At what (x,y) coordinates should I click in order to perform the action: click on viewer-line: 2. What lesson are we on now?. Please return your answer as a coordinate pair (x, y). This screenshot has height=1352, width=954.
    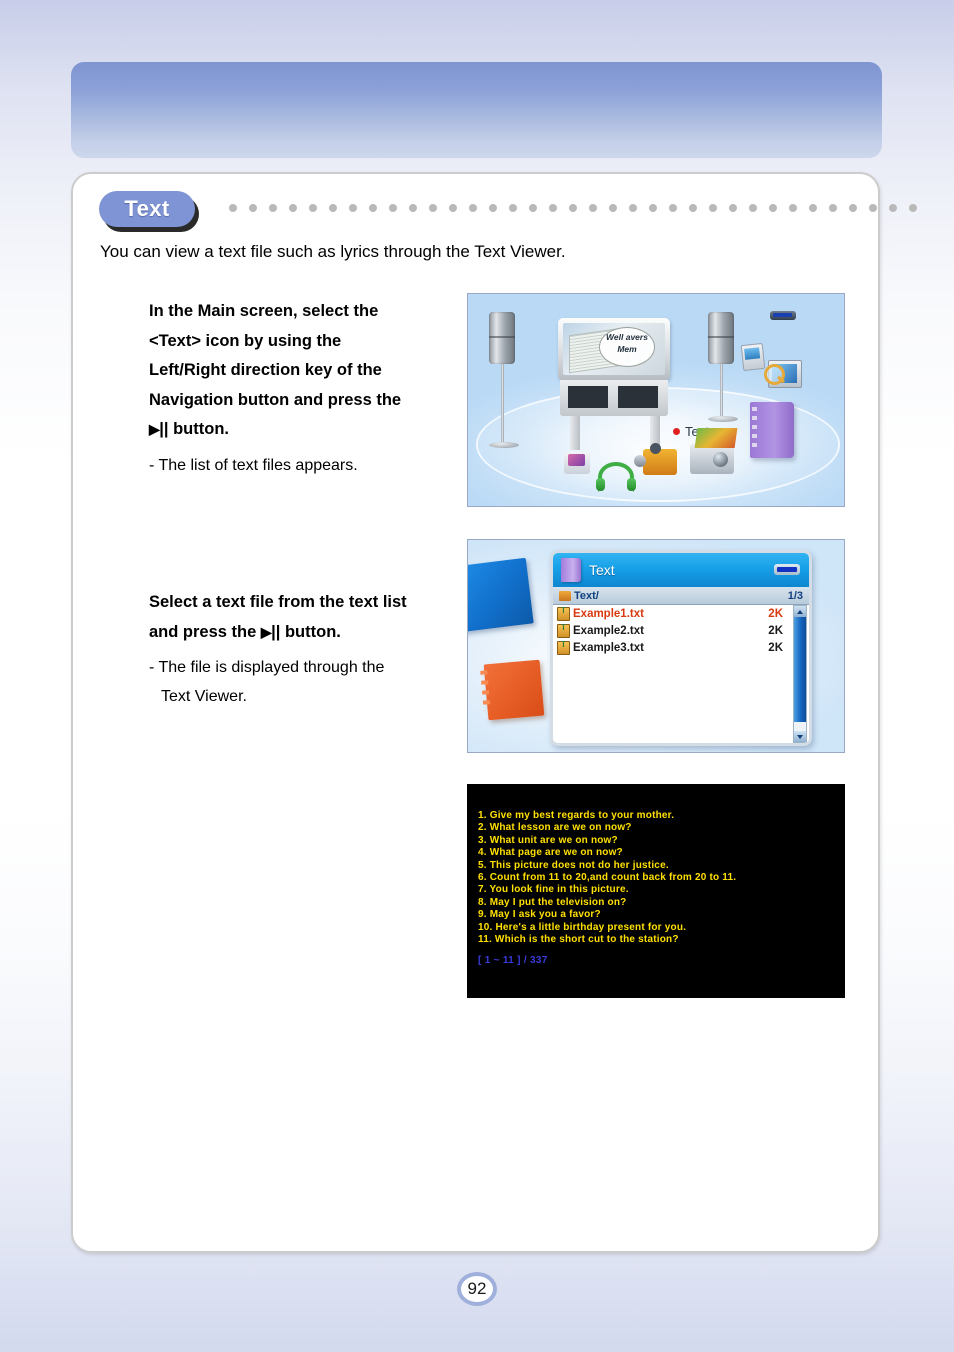
    Looking at the image, I should click on (555, 828).